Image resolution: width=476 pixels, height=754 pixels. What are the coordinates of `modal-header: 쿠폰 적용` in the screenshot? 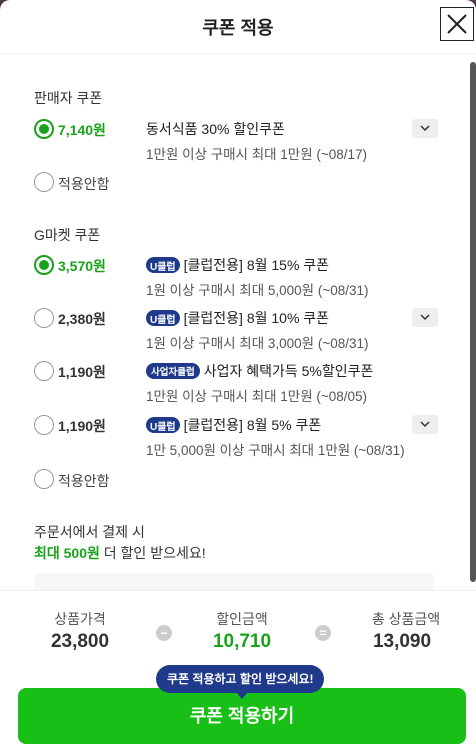 It's located at (238, 27).